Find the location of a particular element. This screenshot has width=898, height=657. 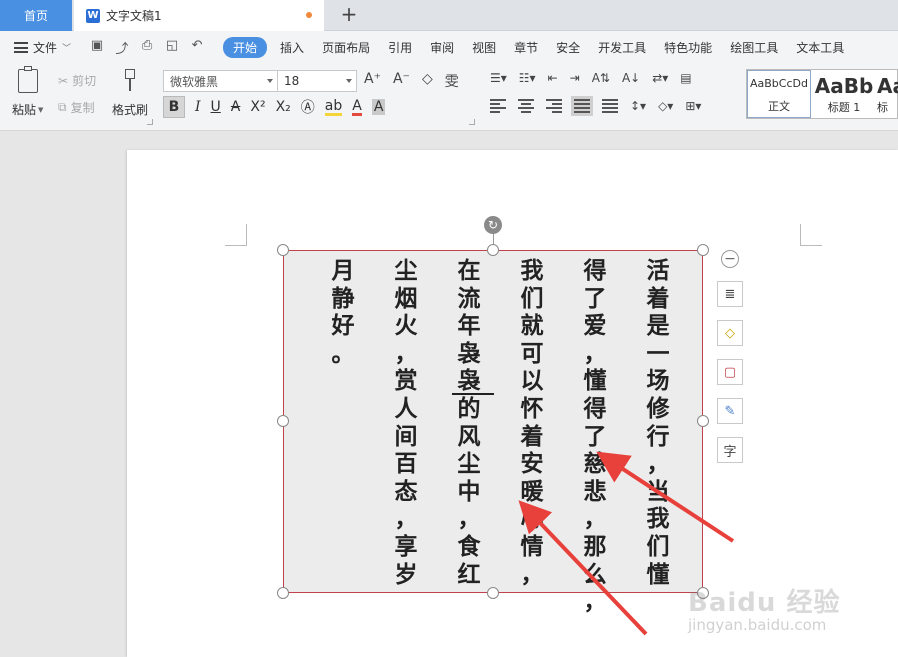

style-normal-preview: AaBbCcDd is located at coordinates (779, 83).